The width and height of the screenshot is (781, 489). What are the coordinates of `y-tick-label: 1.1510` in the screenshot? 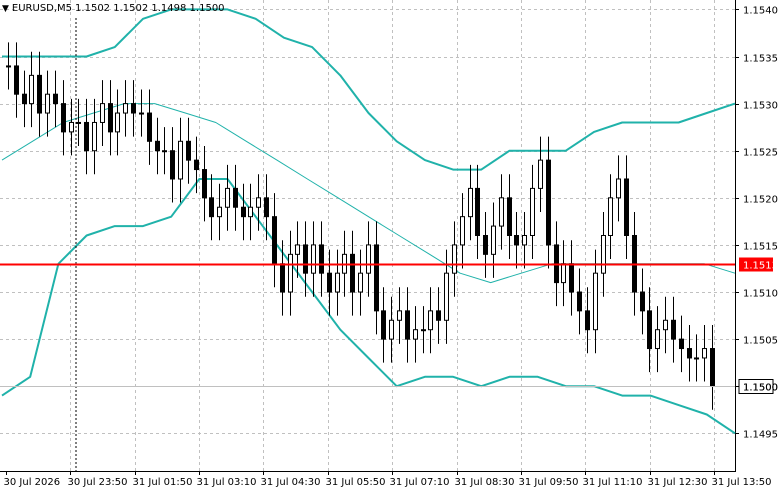 It's located at (760, 294).